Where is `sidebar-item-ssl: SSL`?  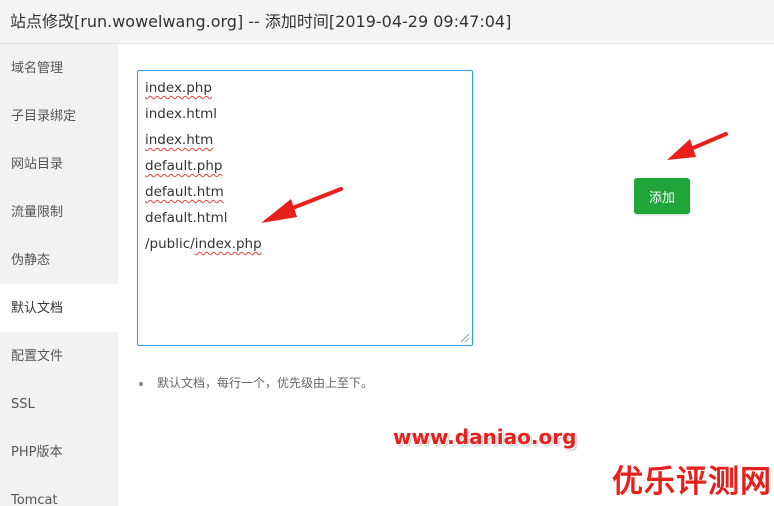 sidebar-item-ssl: SSL is located at coordinates (59, 404).